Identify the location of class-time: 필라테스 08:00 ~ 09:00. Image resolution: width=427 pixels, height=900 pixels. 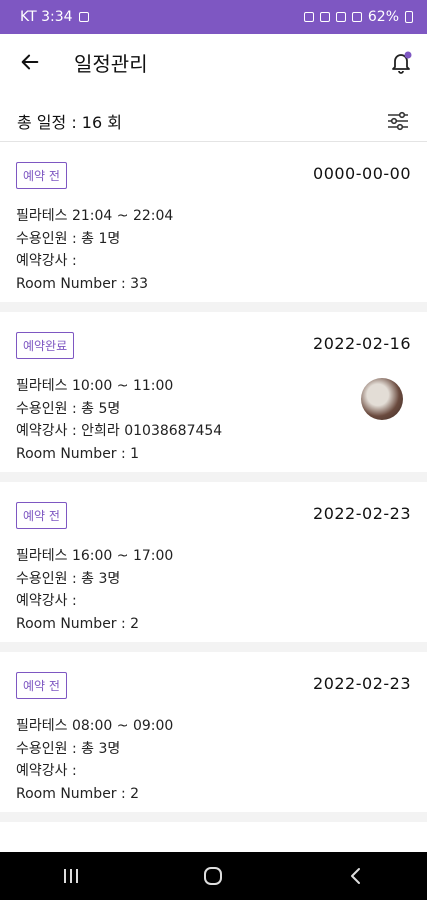
(95, 726).